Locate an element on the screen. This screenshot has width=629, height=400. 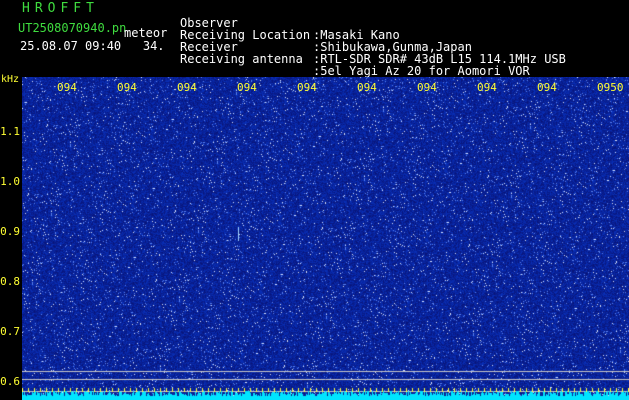
axis-unit-label: kHz is located at coordinates (10, 79).